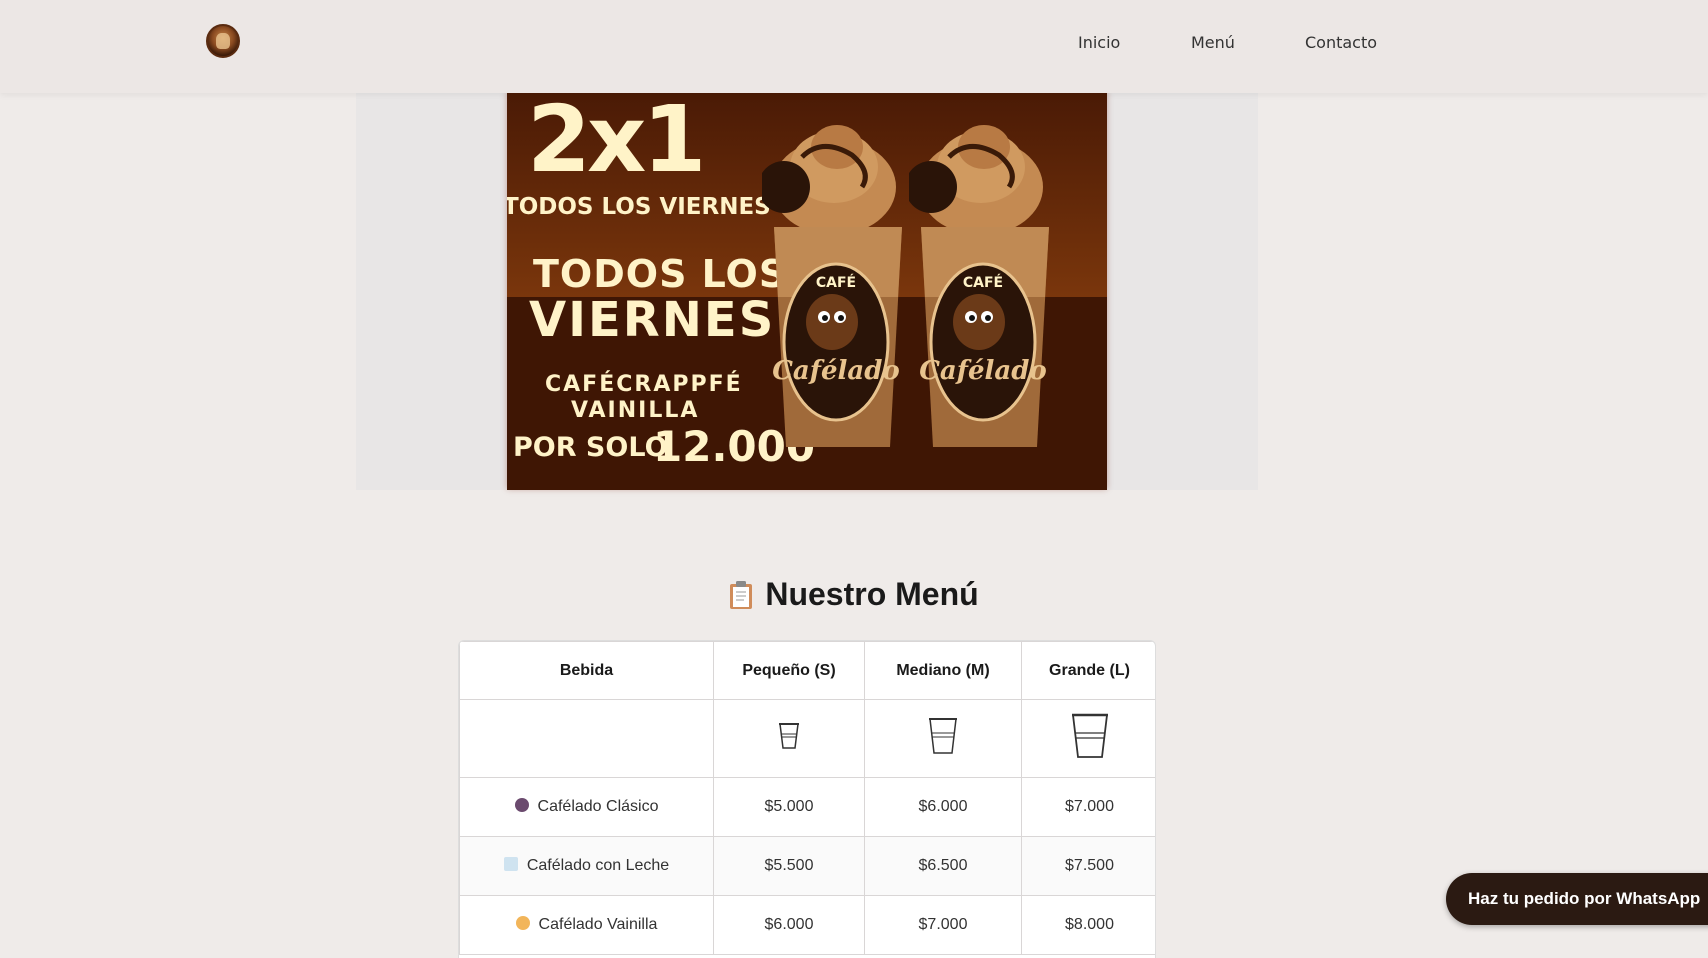 This screenshot has width=1708, height=958. I want to click on promo-line2: VIERNES, so click(652, 320).